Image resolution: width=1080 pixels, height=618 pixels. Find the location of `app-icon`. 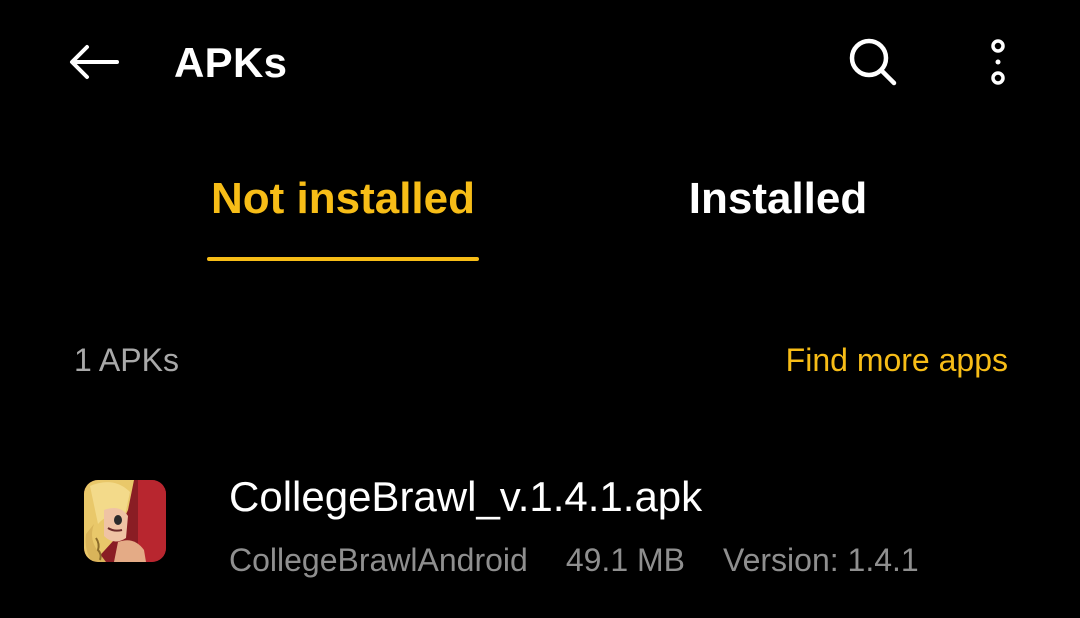

app-icon is located at coordinates (125, 521).